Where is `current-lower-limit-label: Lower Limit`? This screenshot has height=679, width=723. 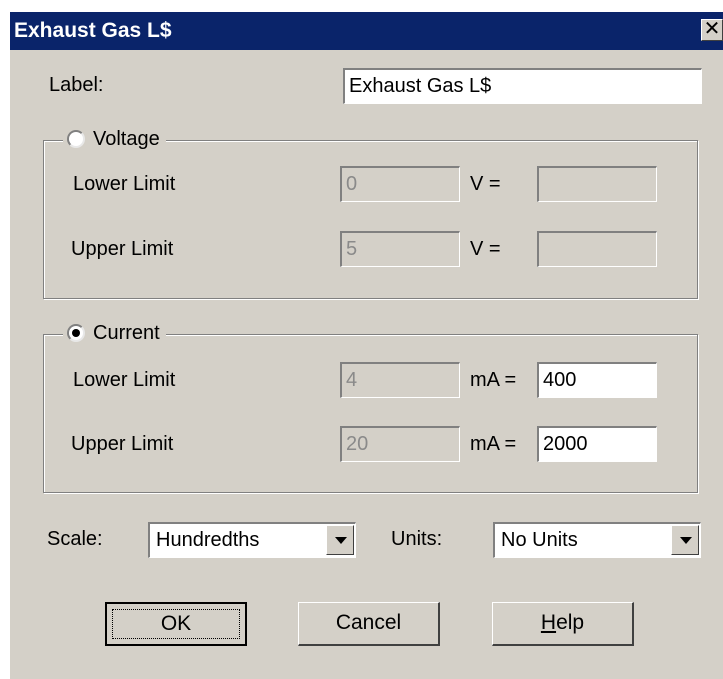 current-lower-limit-label: Lower Limit is located at coordinates (124, 380).